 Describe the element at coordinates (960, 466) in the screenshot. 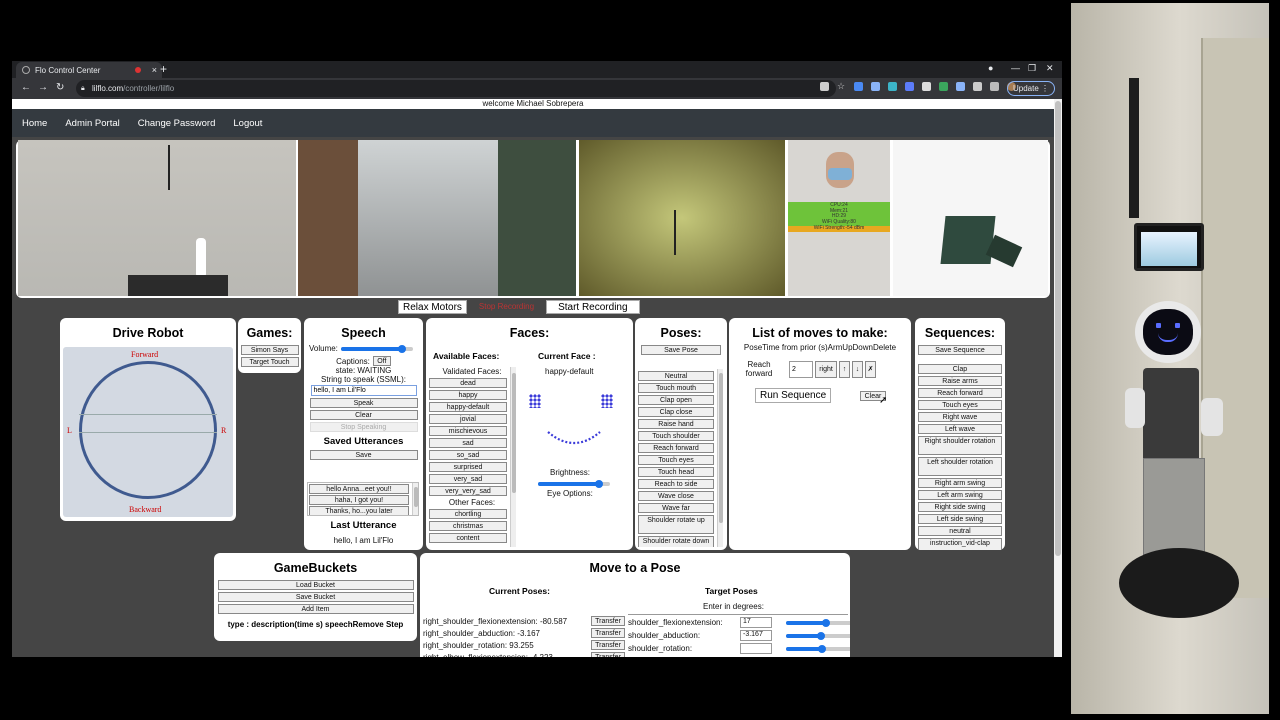

I see `sequence-button: Left shoulder rotation` at that location.